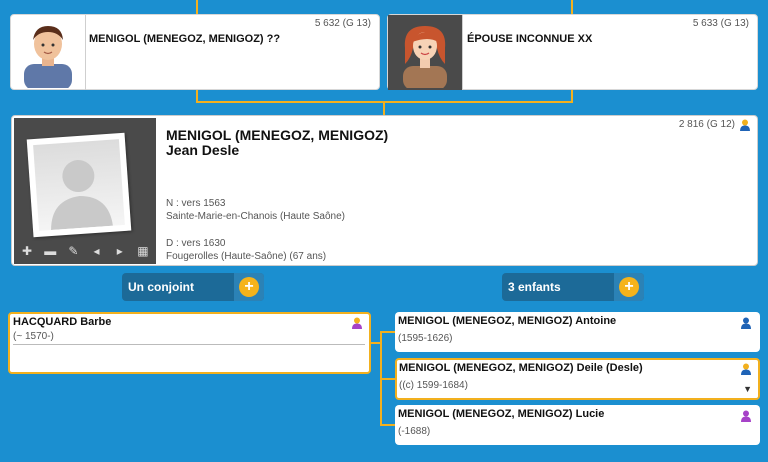 The width and height of the screenshot is (768, 462). I want to click on minus-icon: ▬, so click(50, 251).